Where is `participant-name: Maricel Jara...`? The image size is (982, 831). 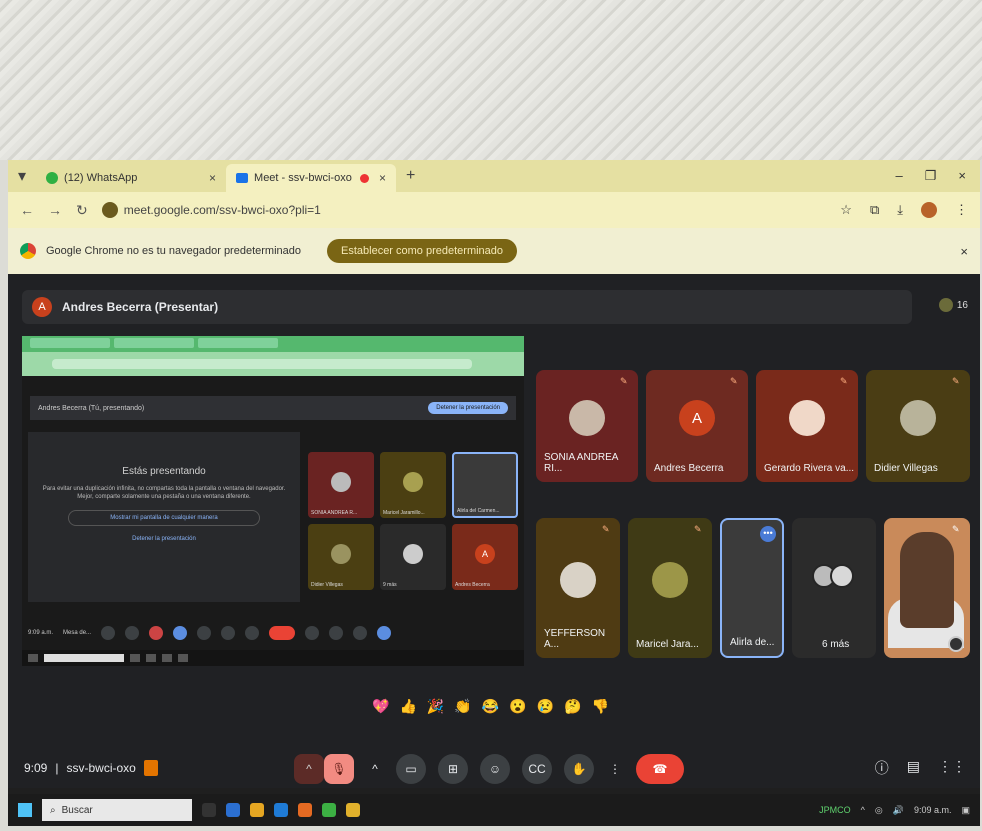
participant-name: Maricel Jara... is located at coordinates (667, 644).